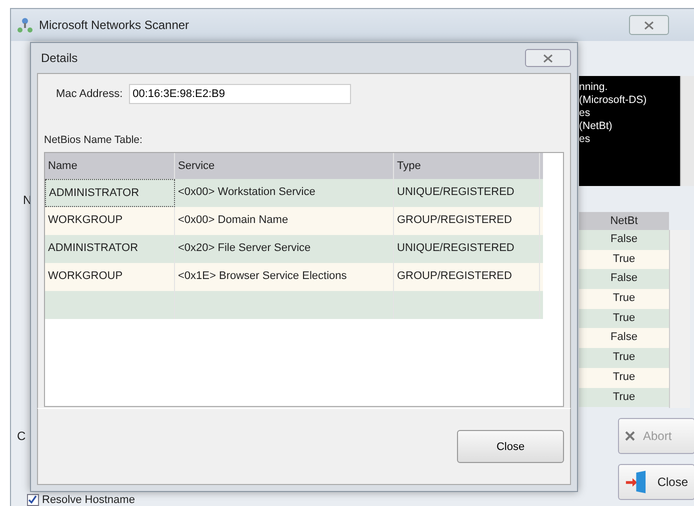  What do you see at coordinates (21, 436) in the screenshot?
I see `label-text: C` at bounding box center [21, 436].